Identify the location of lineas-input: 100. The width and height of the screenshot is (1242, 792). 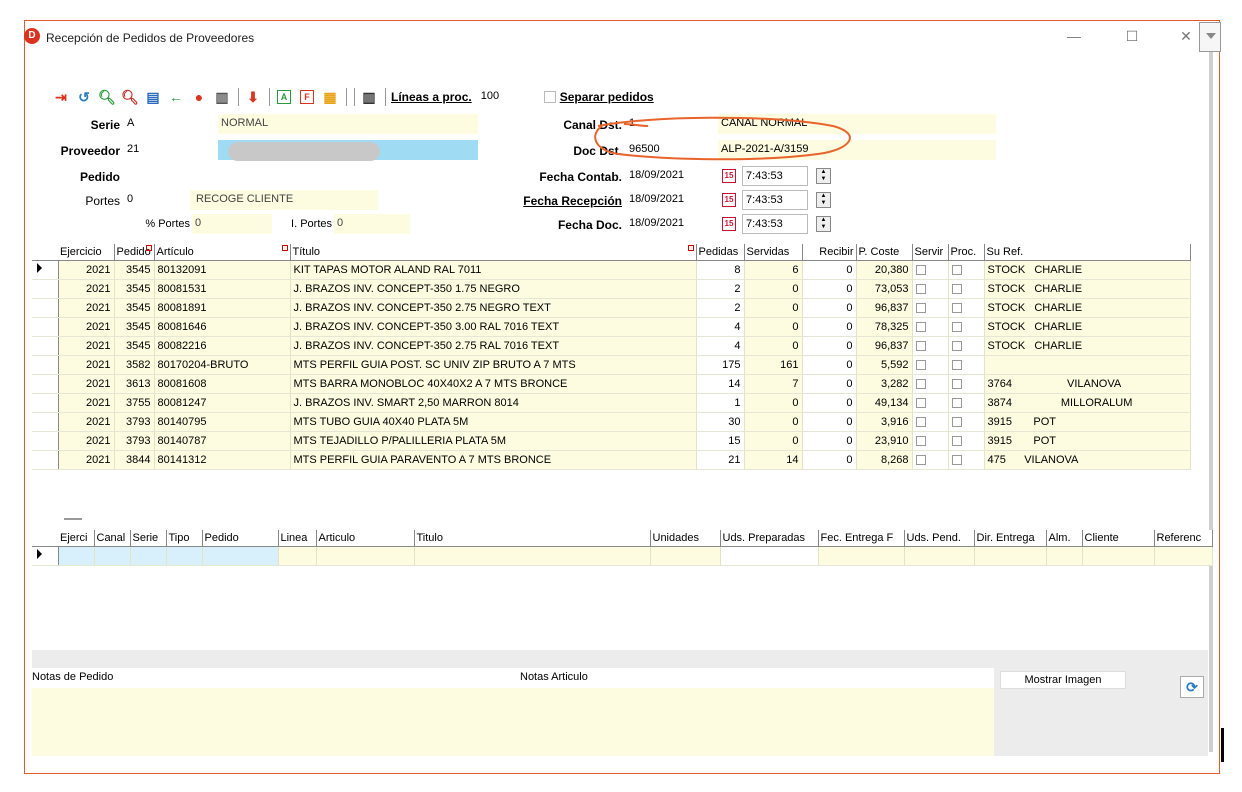
(499, 97).